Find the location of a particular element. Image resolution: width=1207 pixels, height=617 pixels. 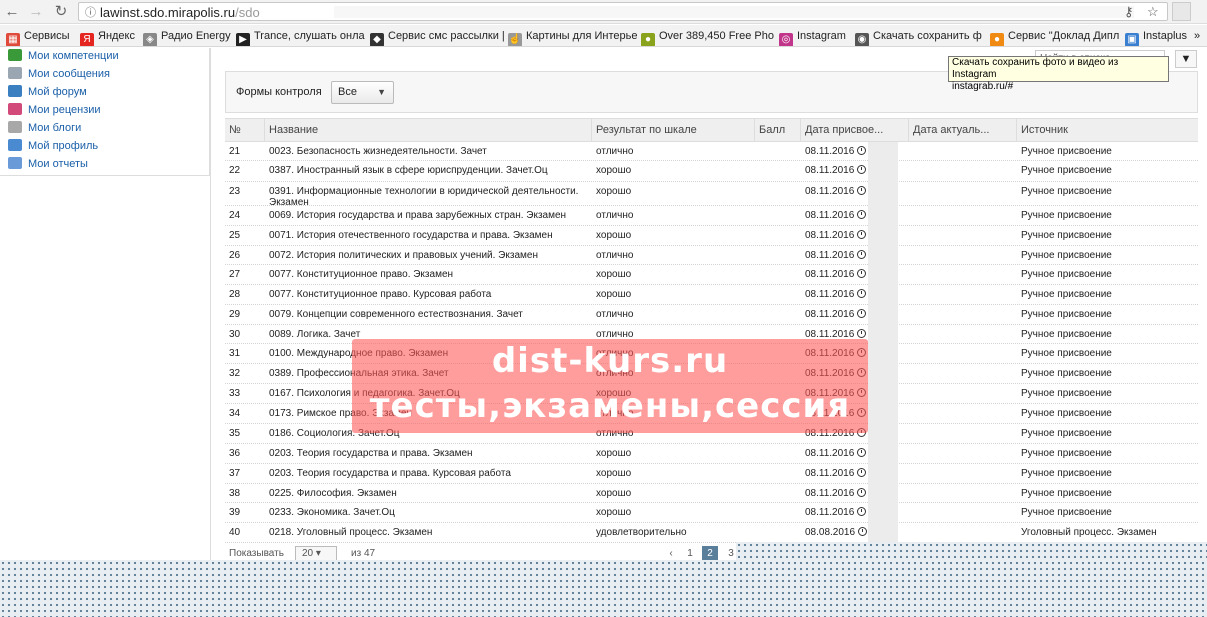

page-info-icon: ⓘ is located at coordinates (90, 12).